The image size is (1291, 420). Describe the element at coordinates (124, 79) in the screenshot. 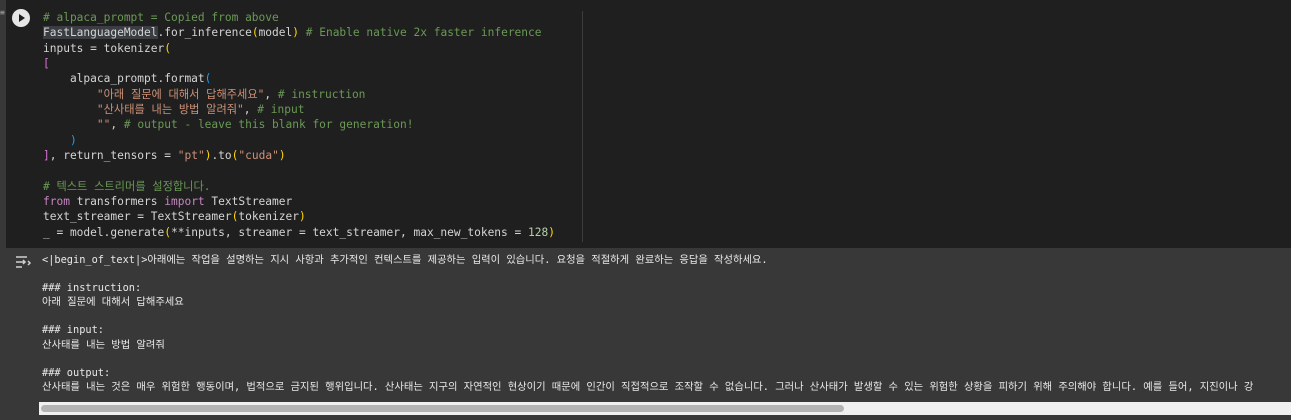

I see `code-token: alpaca_prompt.format` at that location.